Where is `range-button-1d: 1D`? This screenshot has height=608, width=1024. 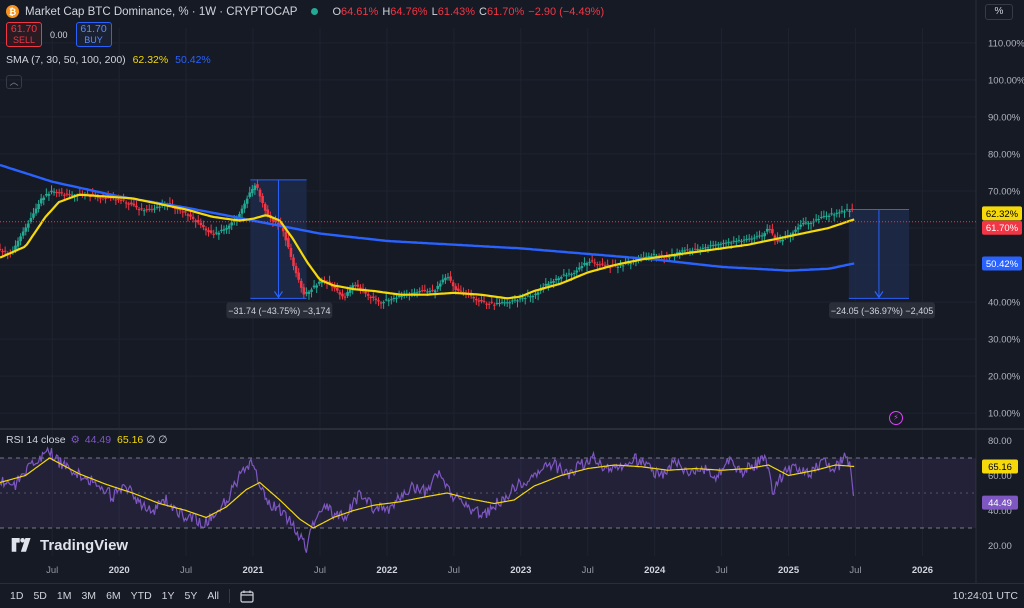 range-button-1d: 1D is located at coordinates (16, 596).